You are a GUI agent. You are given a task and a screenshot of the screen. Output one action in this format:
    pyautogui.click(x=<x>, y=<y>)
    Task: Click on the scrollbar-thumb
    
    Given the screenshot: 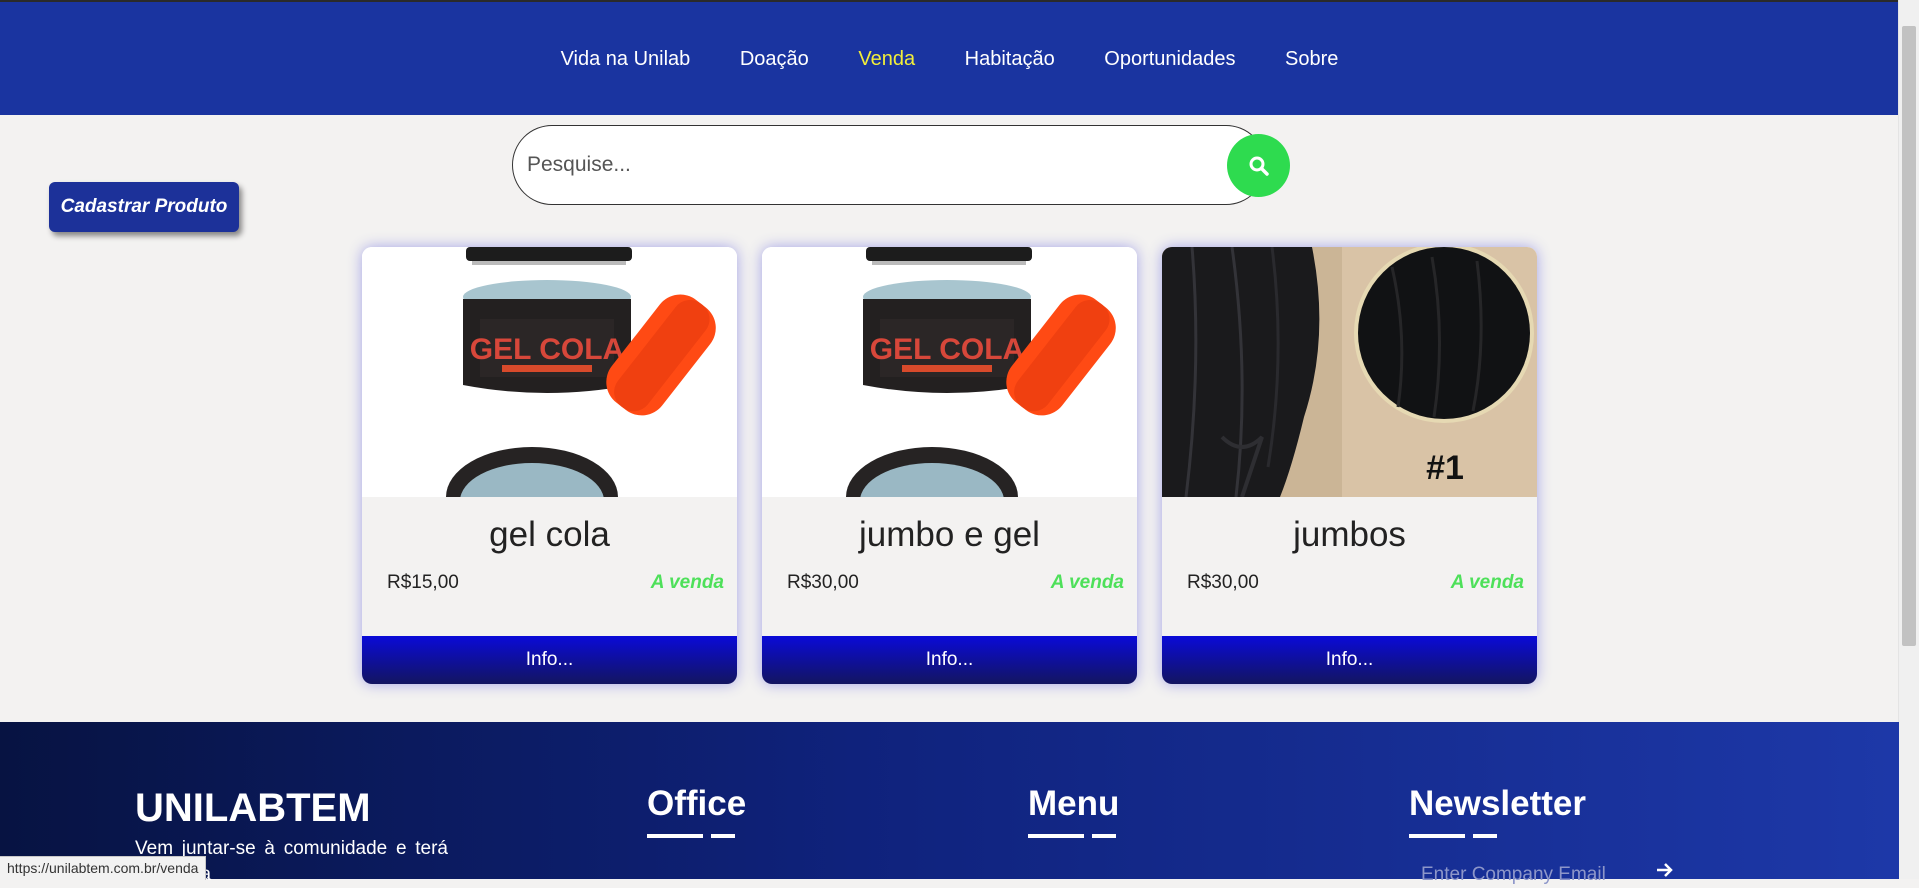 What is the action you would take?
    pyautogui.click(x=1909, y=336)
    